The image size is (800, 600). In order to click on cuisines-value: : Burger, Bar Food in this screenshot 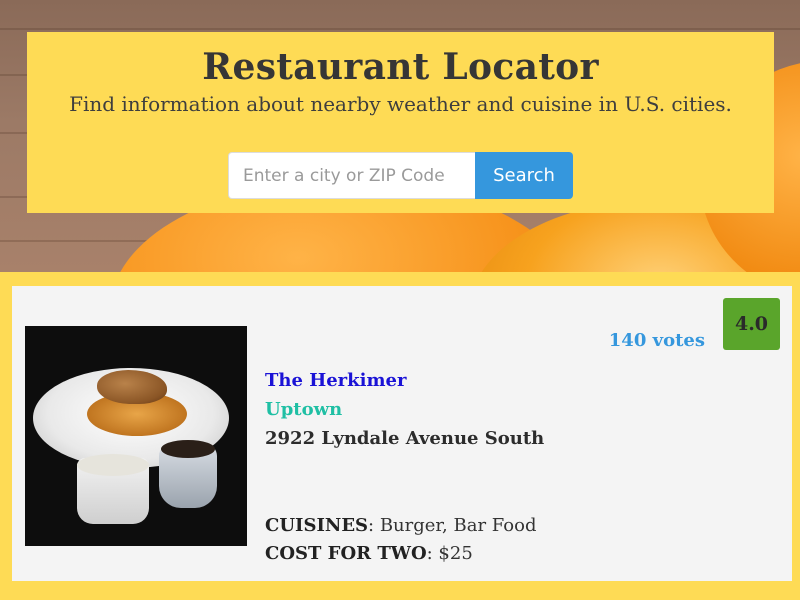, I will do `click(452, 525)`.